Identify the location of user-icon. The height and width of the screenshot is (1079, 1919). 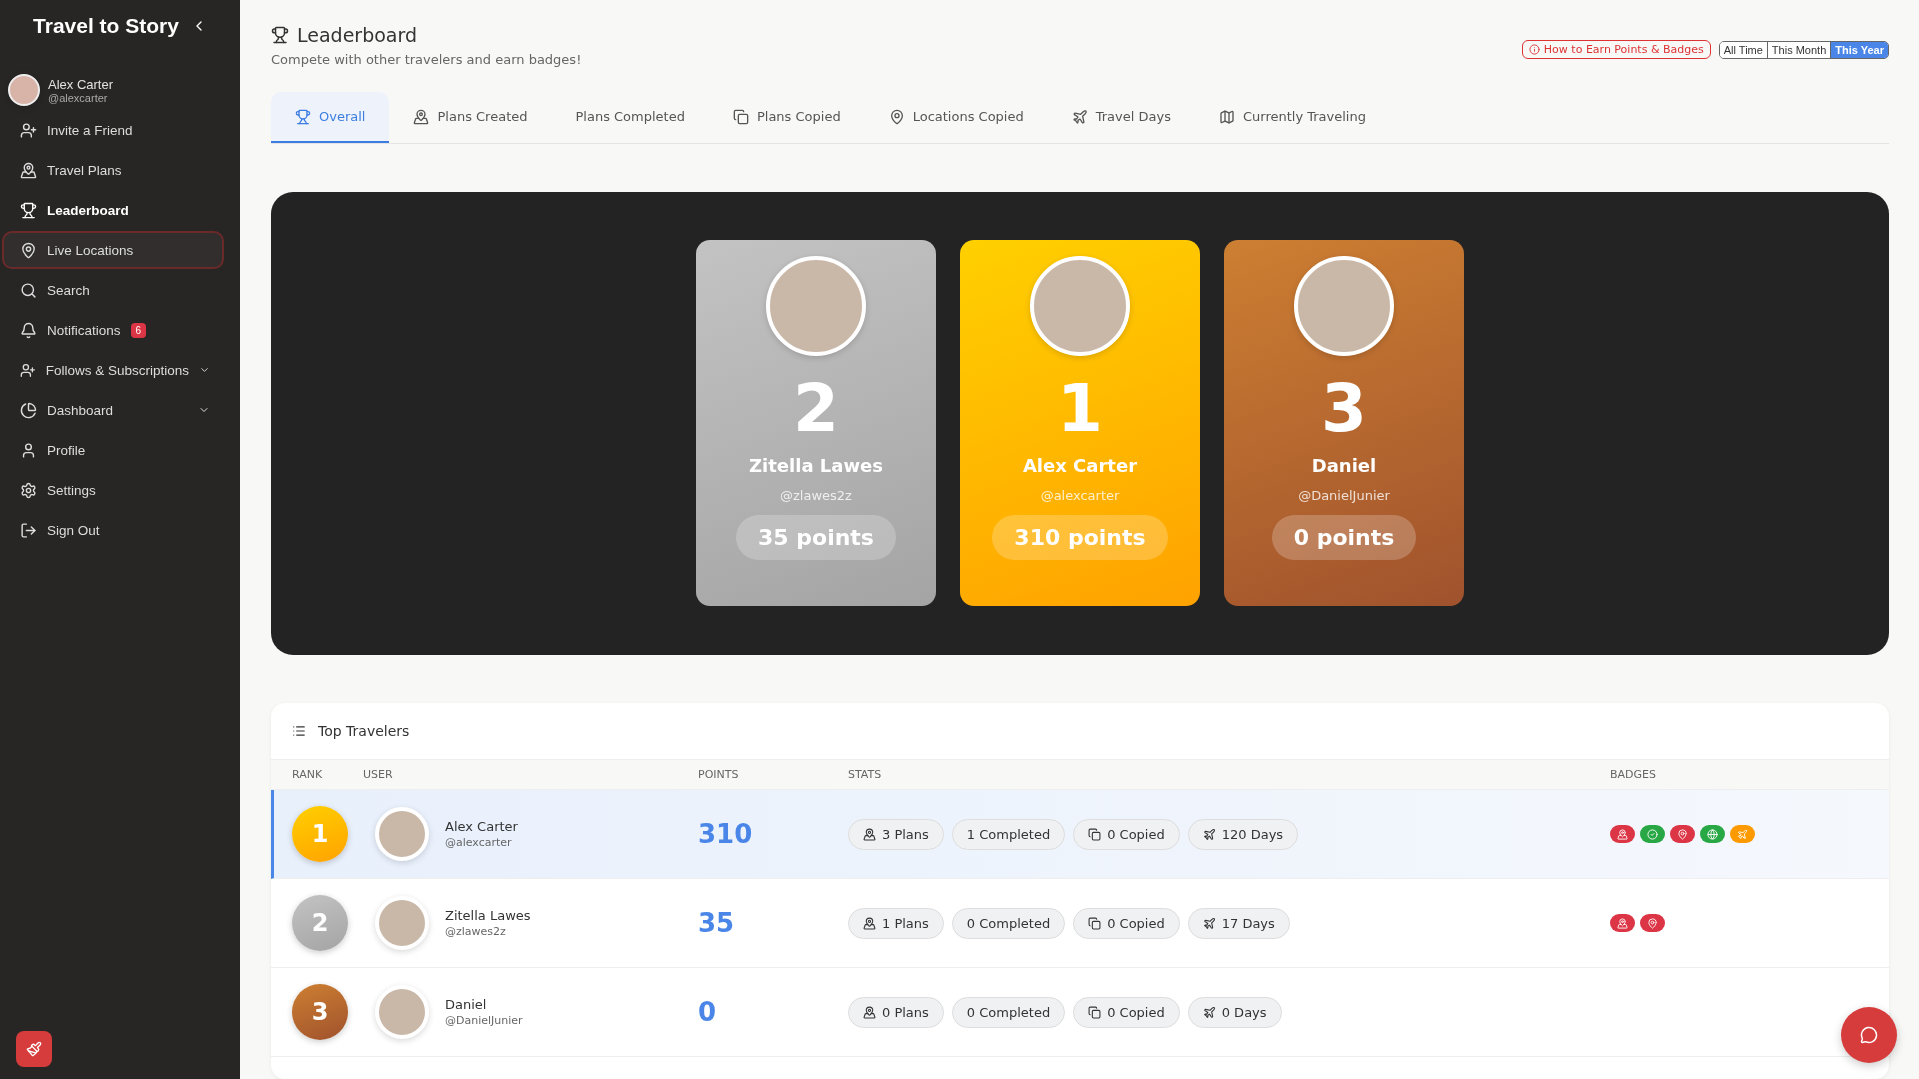
(28, 450).